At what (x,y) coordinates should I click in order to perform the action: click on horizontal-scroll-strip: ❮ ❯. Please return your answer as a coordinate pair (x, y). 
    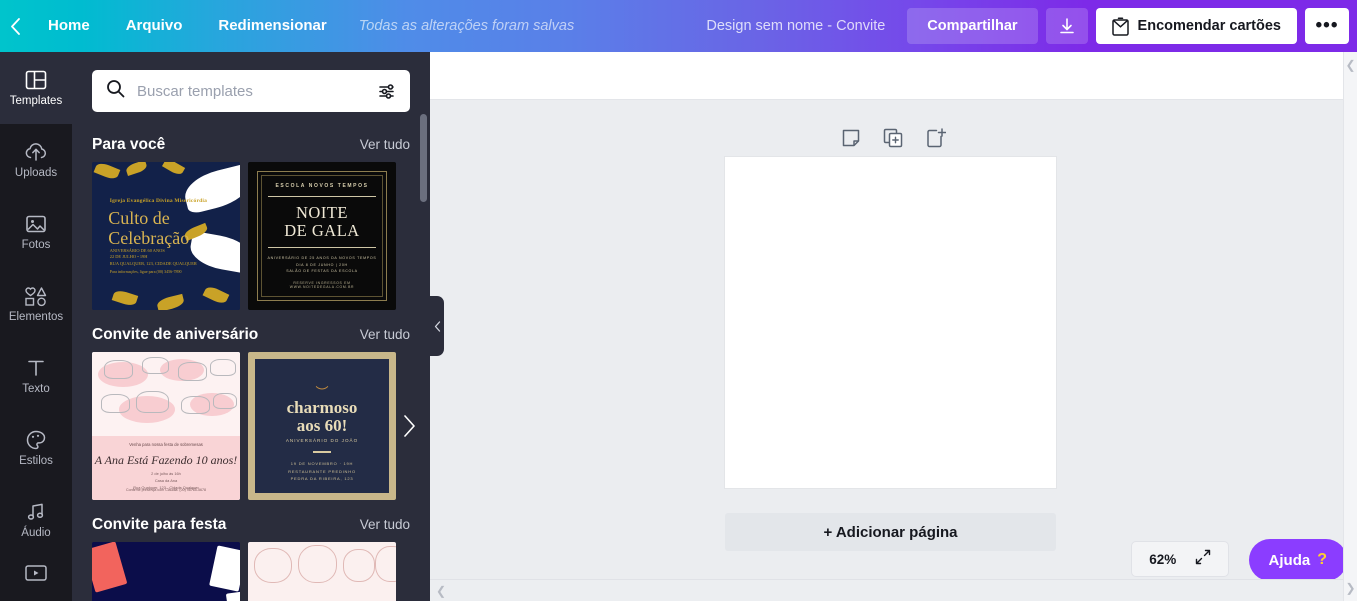
    Looking at the image, I should click on (893, 590).